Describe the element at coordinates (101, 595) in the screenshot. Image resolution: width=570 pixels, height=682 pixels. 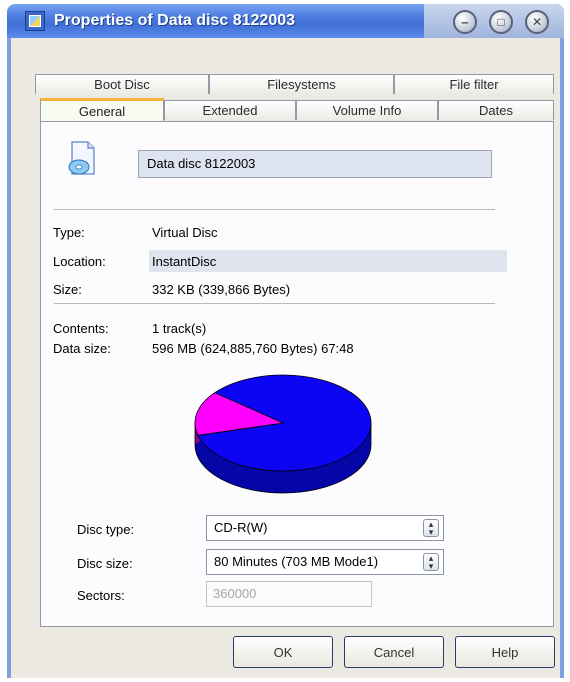
I see `sectors-label: Sectors:` at that location.